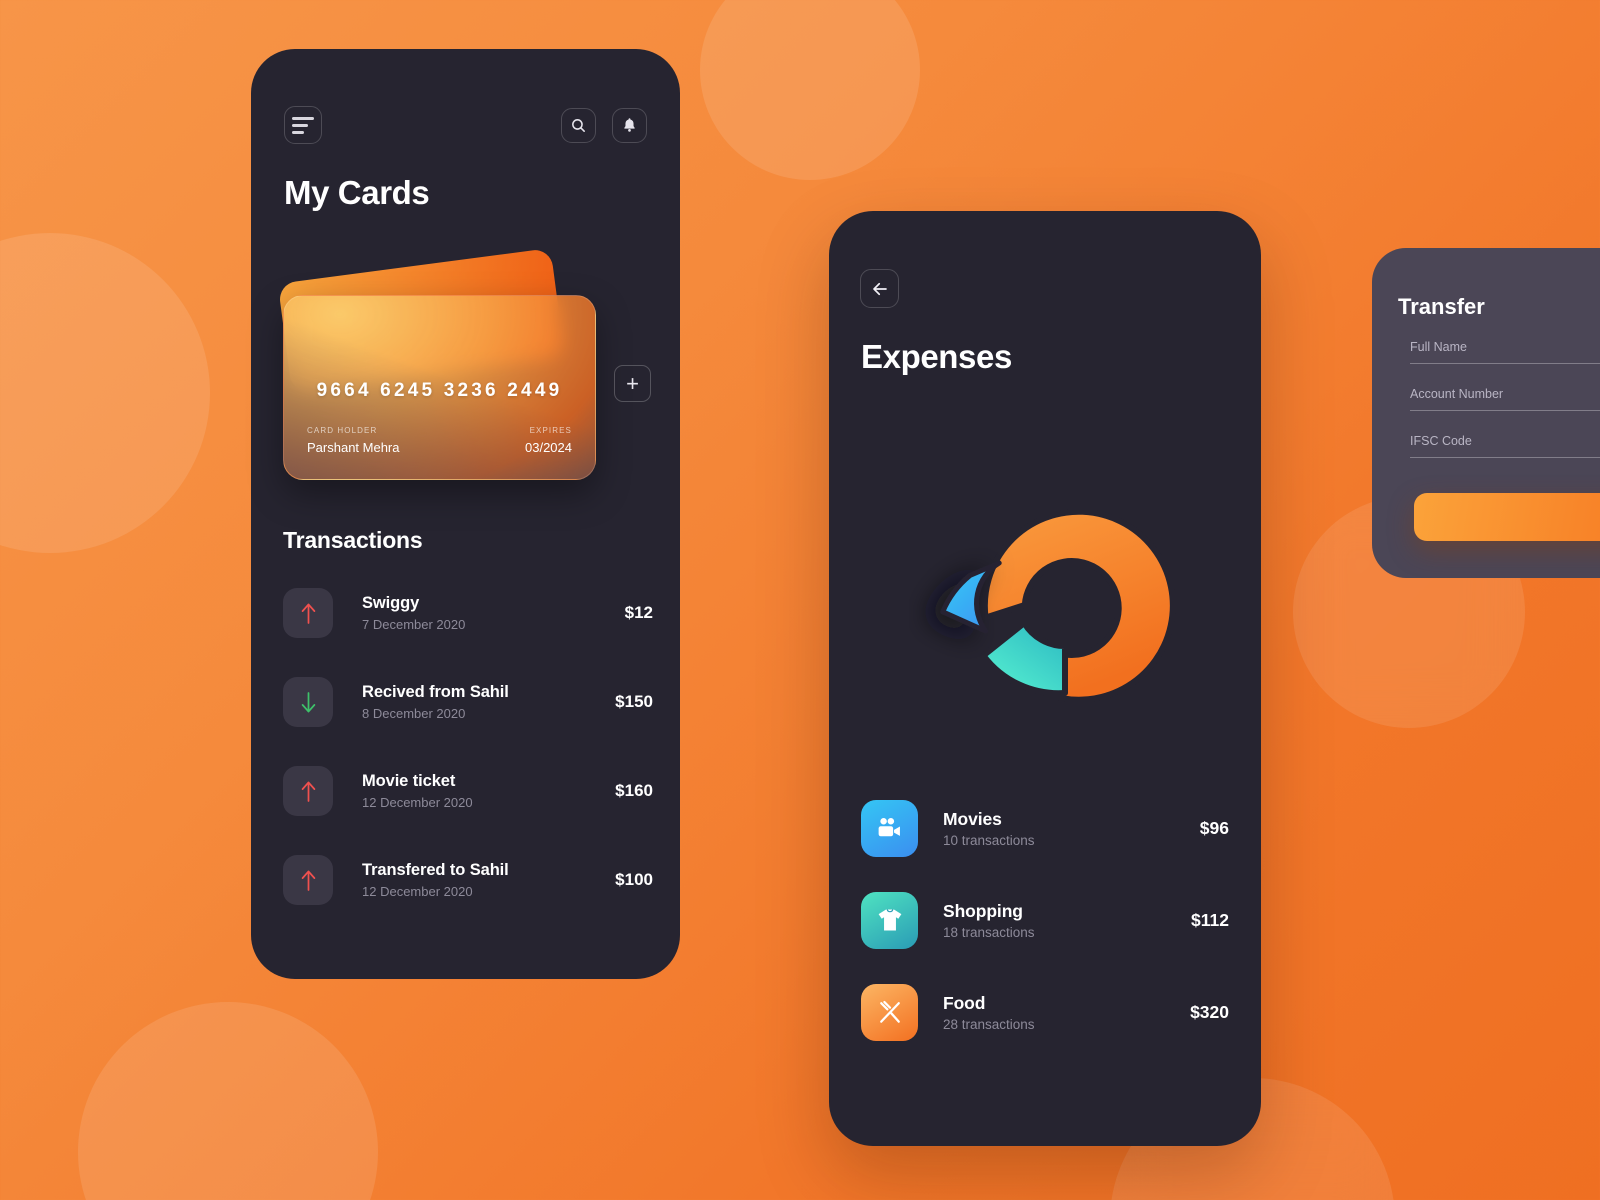 The image size is (1600, 1200). I want to click on category-info: Food 28 transactions, so click(1066, 1012).